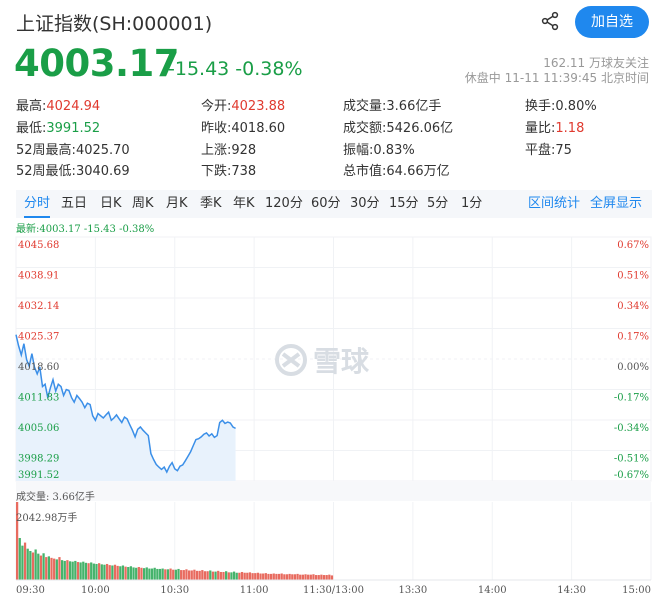  What do you see at coordinates (412, 590) in the screenshot?
I see `x-tick-label: 13:30` at bounding box center [412, 590].